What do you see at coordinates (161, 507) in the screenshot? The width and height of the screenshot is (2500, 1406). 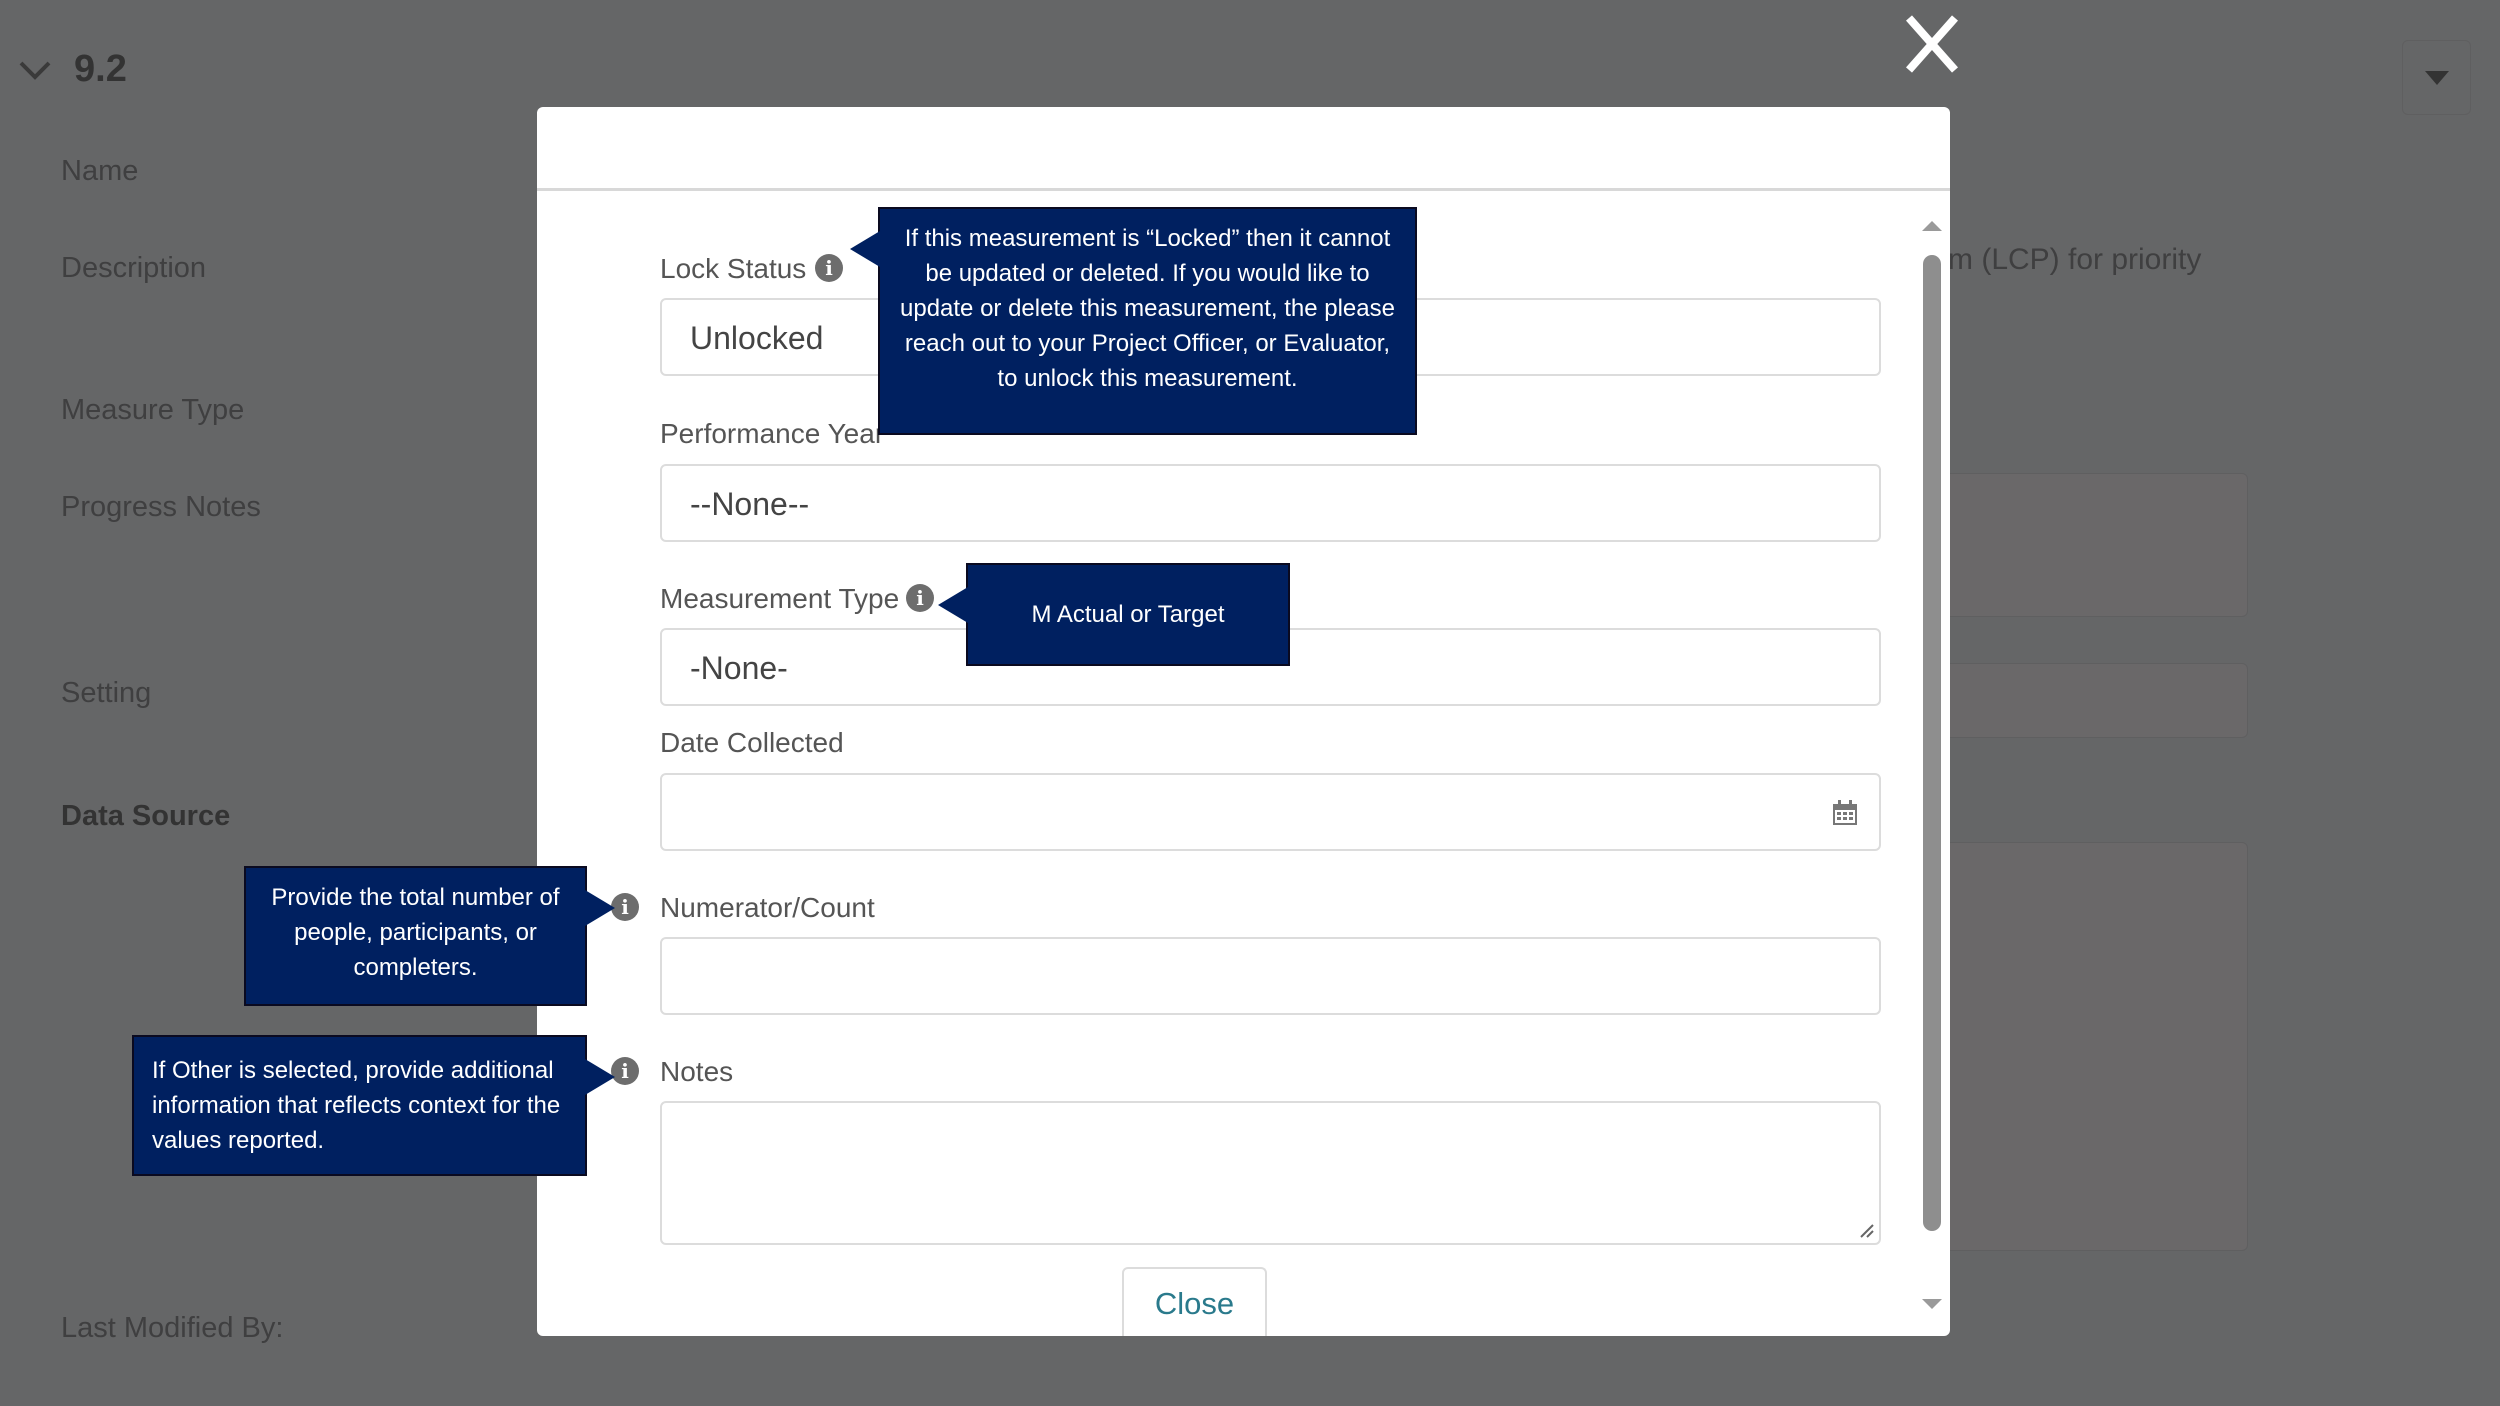 I see `progress-notes-label: Progress Notes` at bounding box center [161, 507].